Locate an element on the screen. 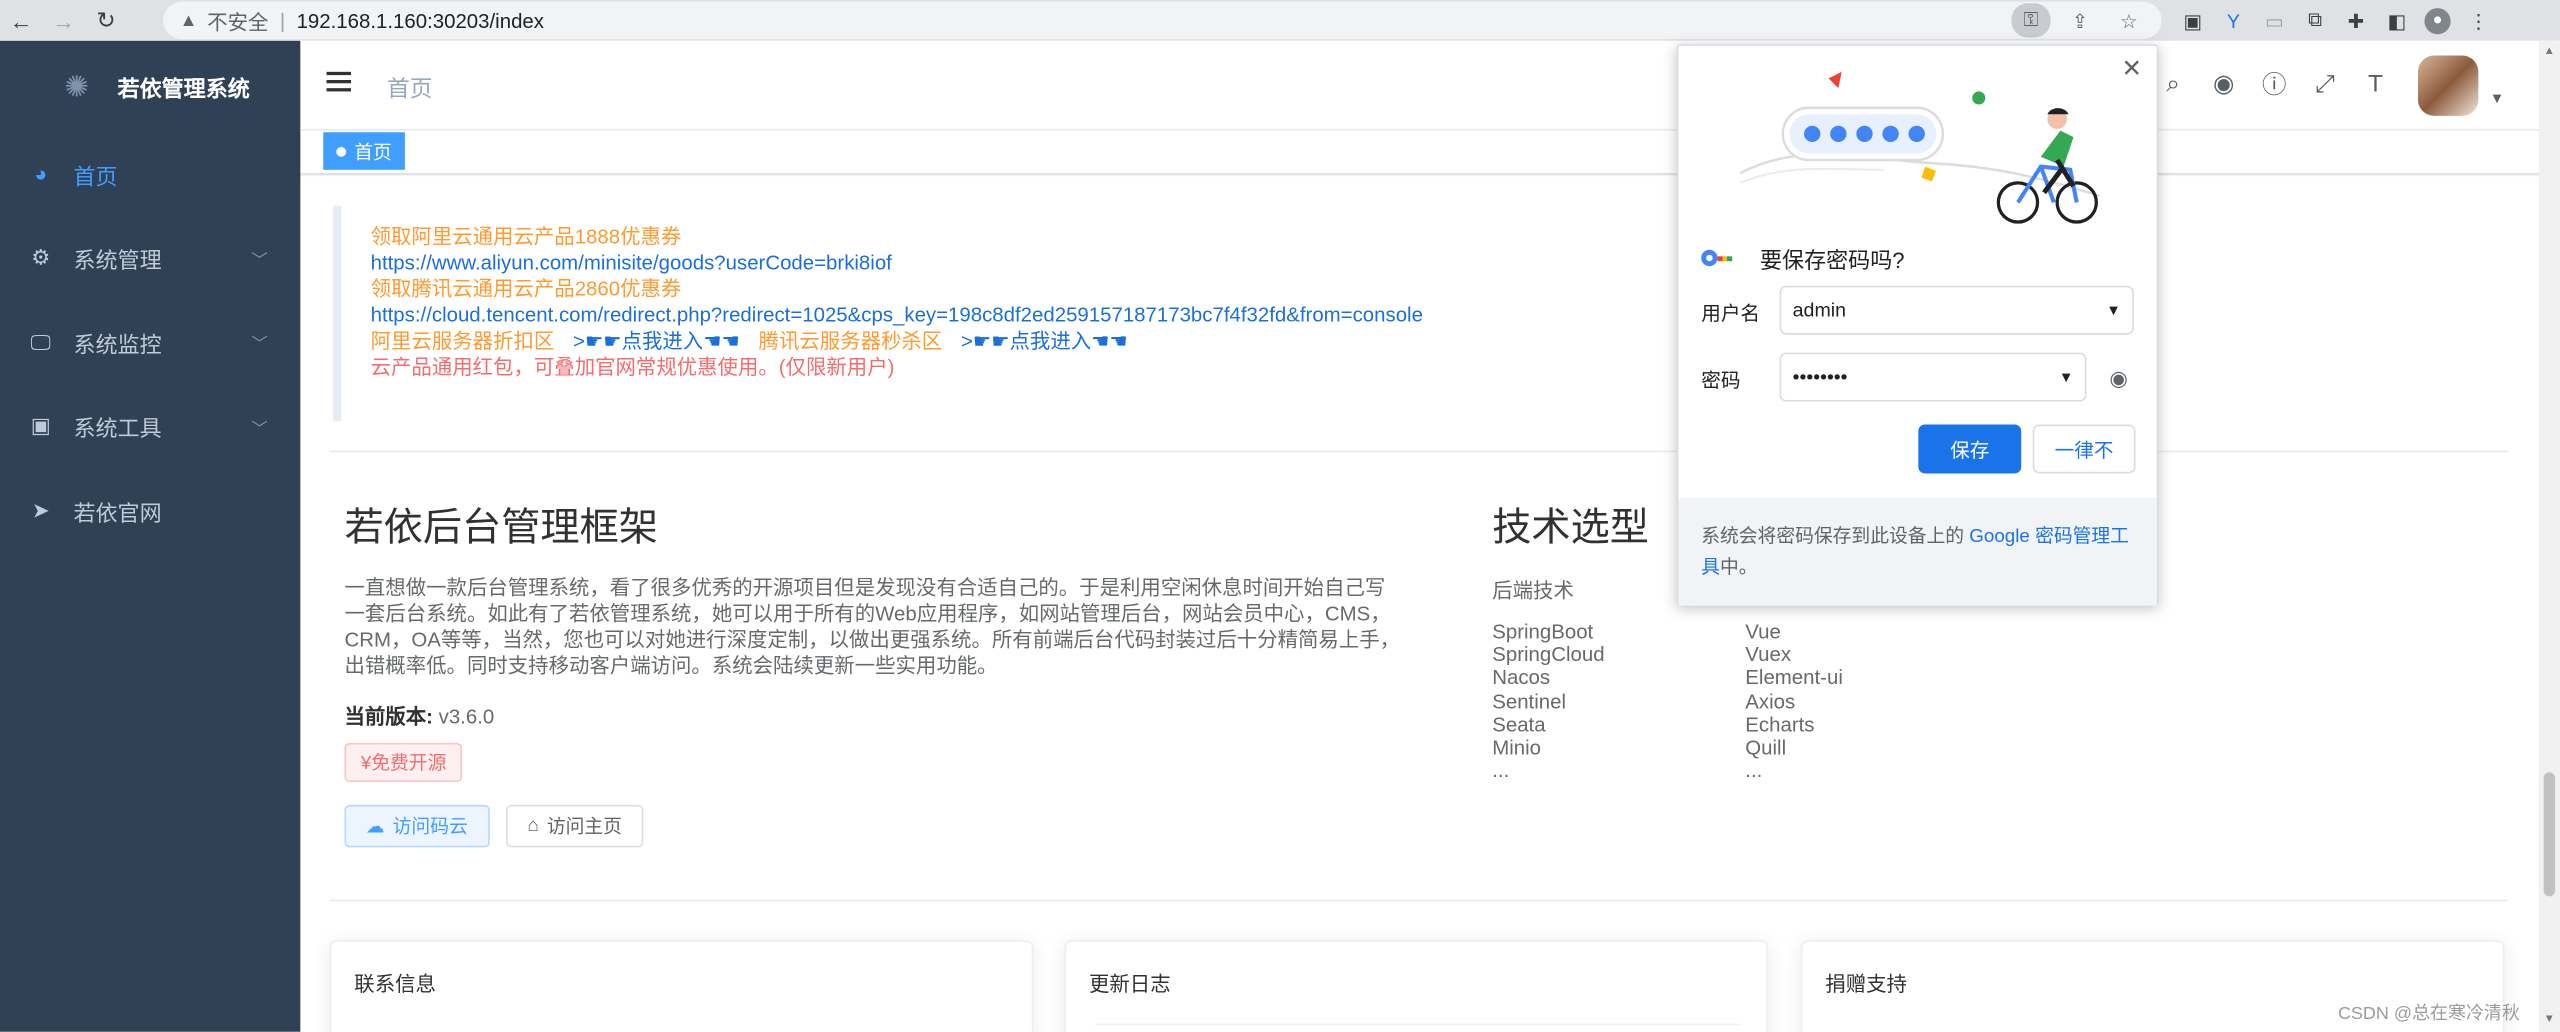 The width and height of the screenshot is (2560, 1032). home-icon: ⌂ is located at coordinates (533, 826).